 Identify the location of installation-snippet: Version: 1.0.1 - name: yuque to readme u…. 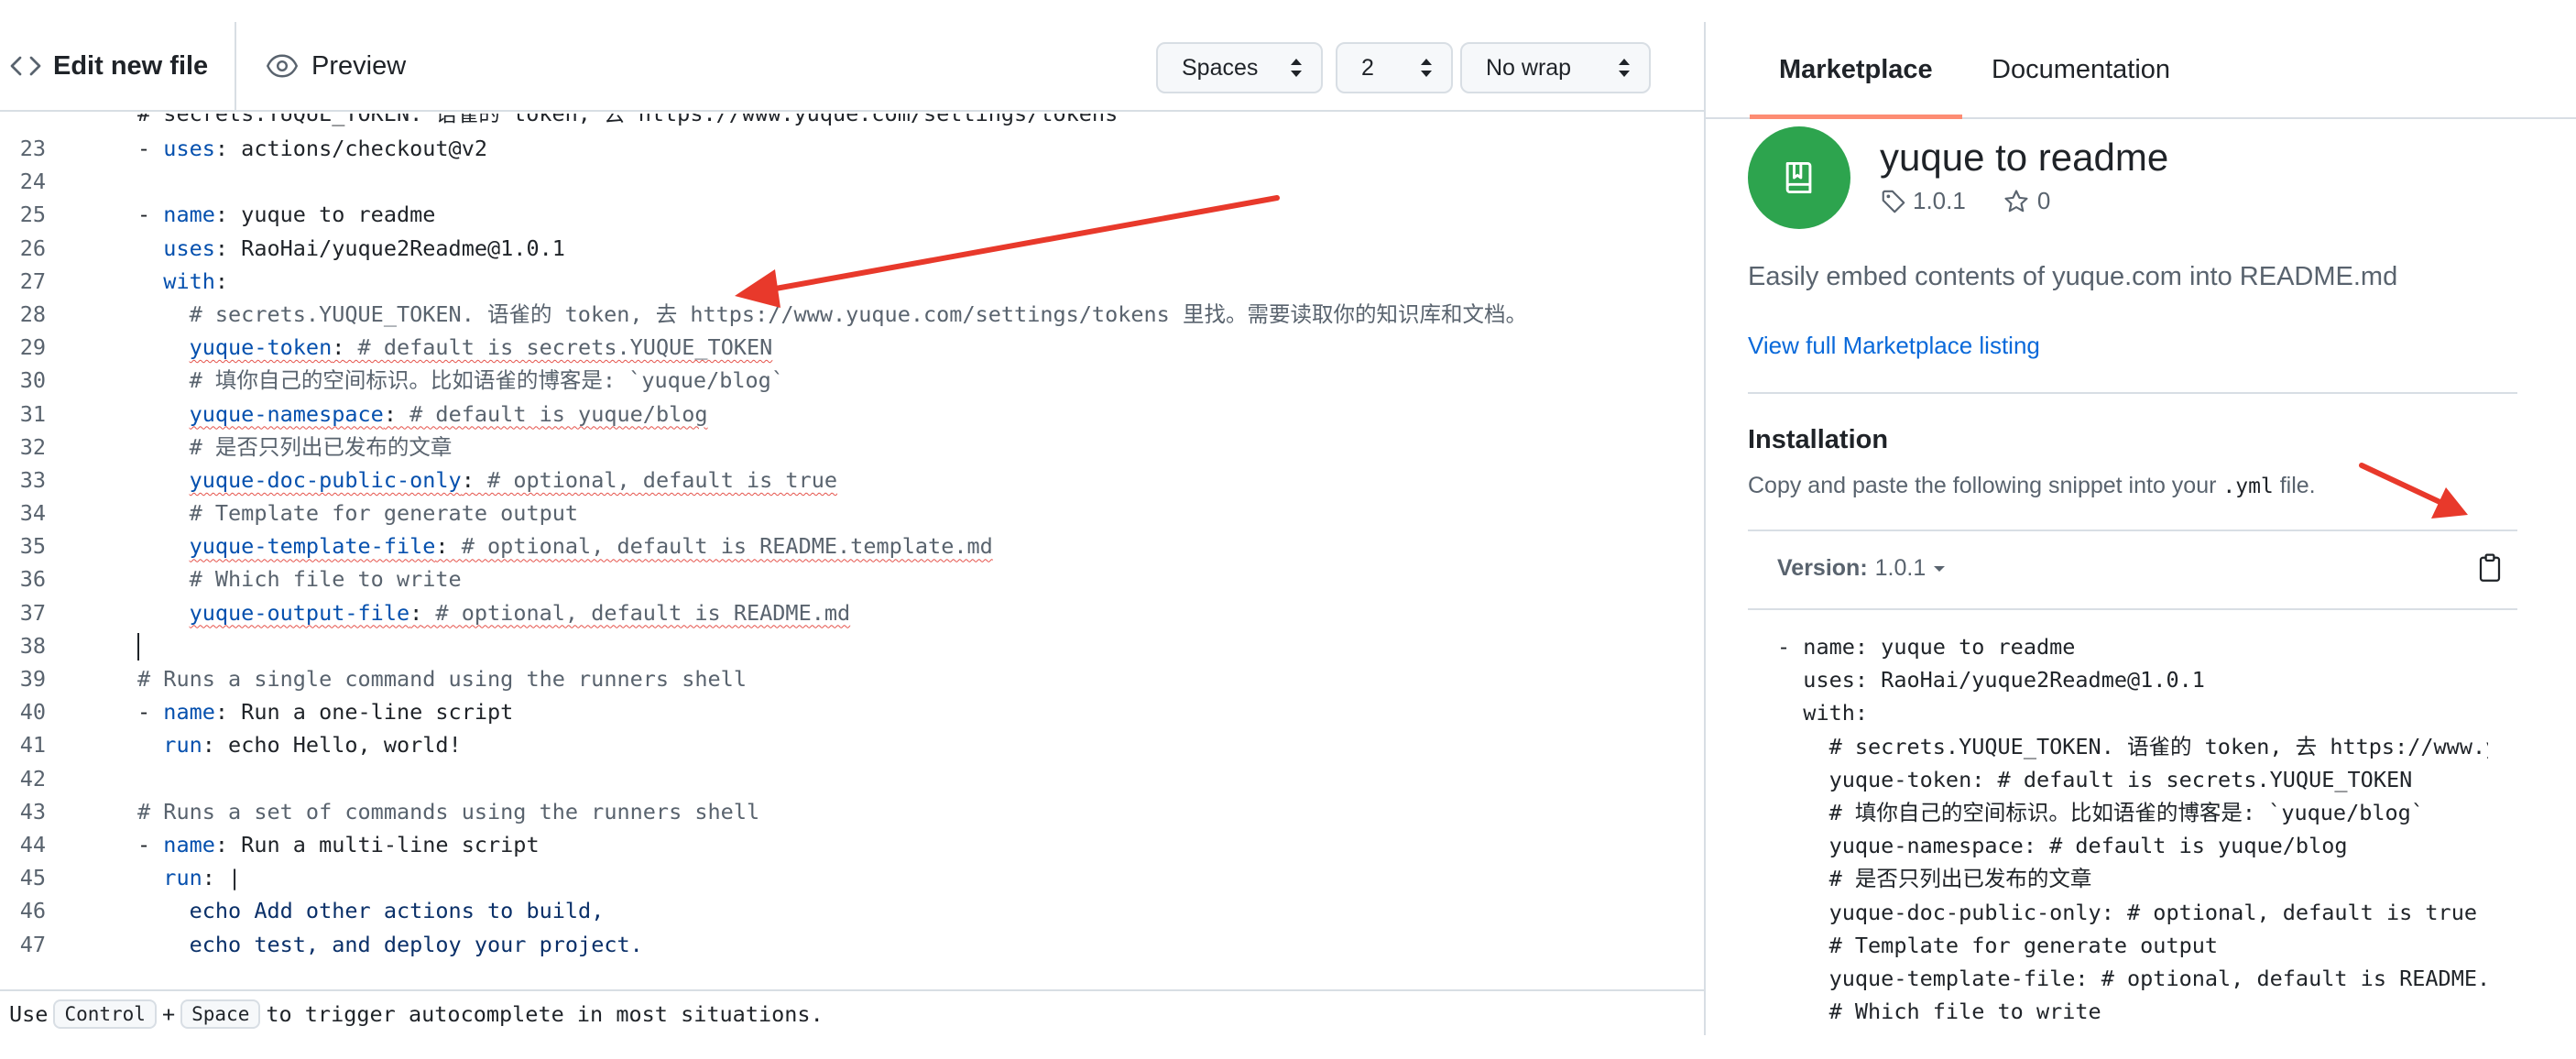
(2133, 782).